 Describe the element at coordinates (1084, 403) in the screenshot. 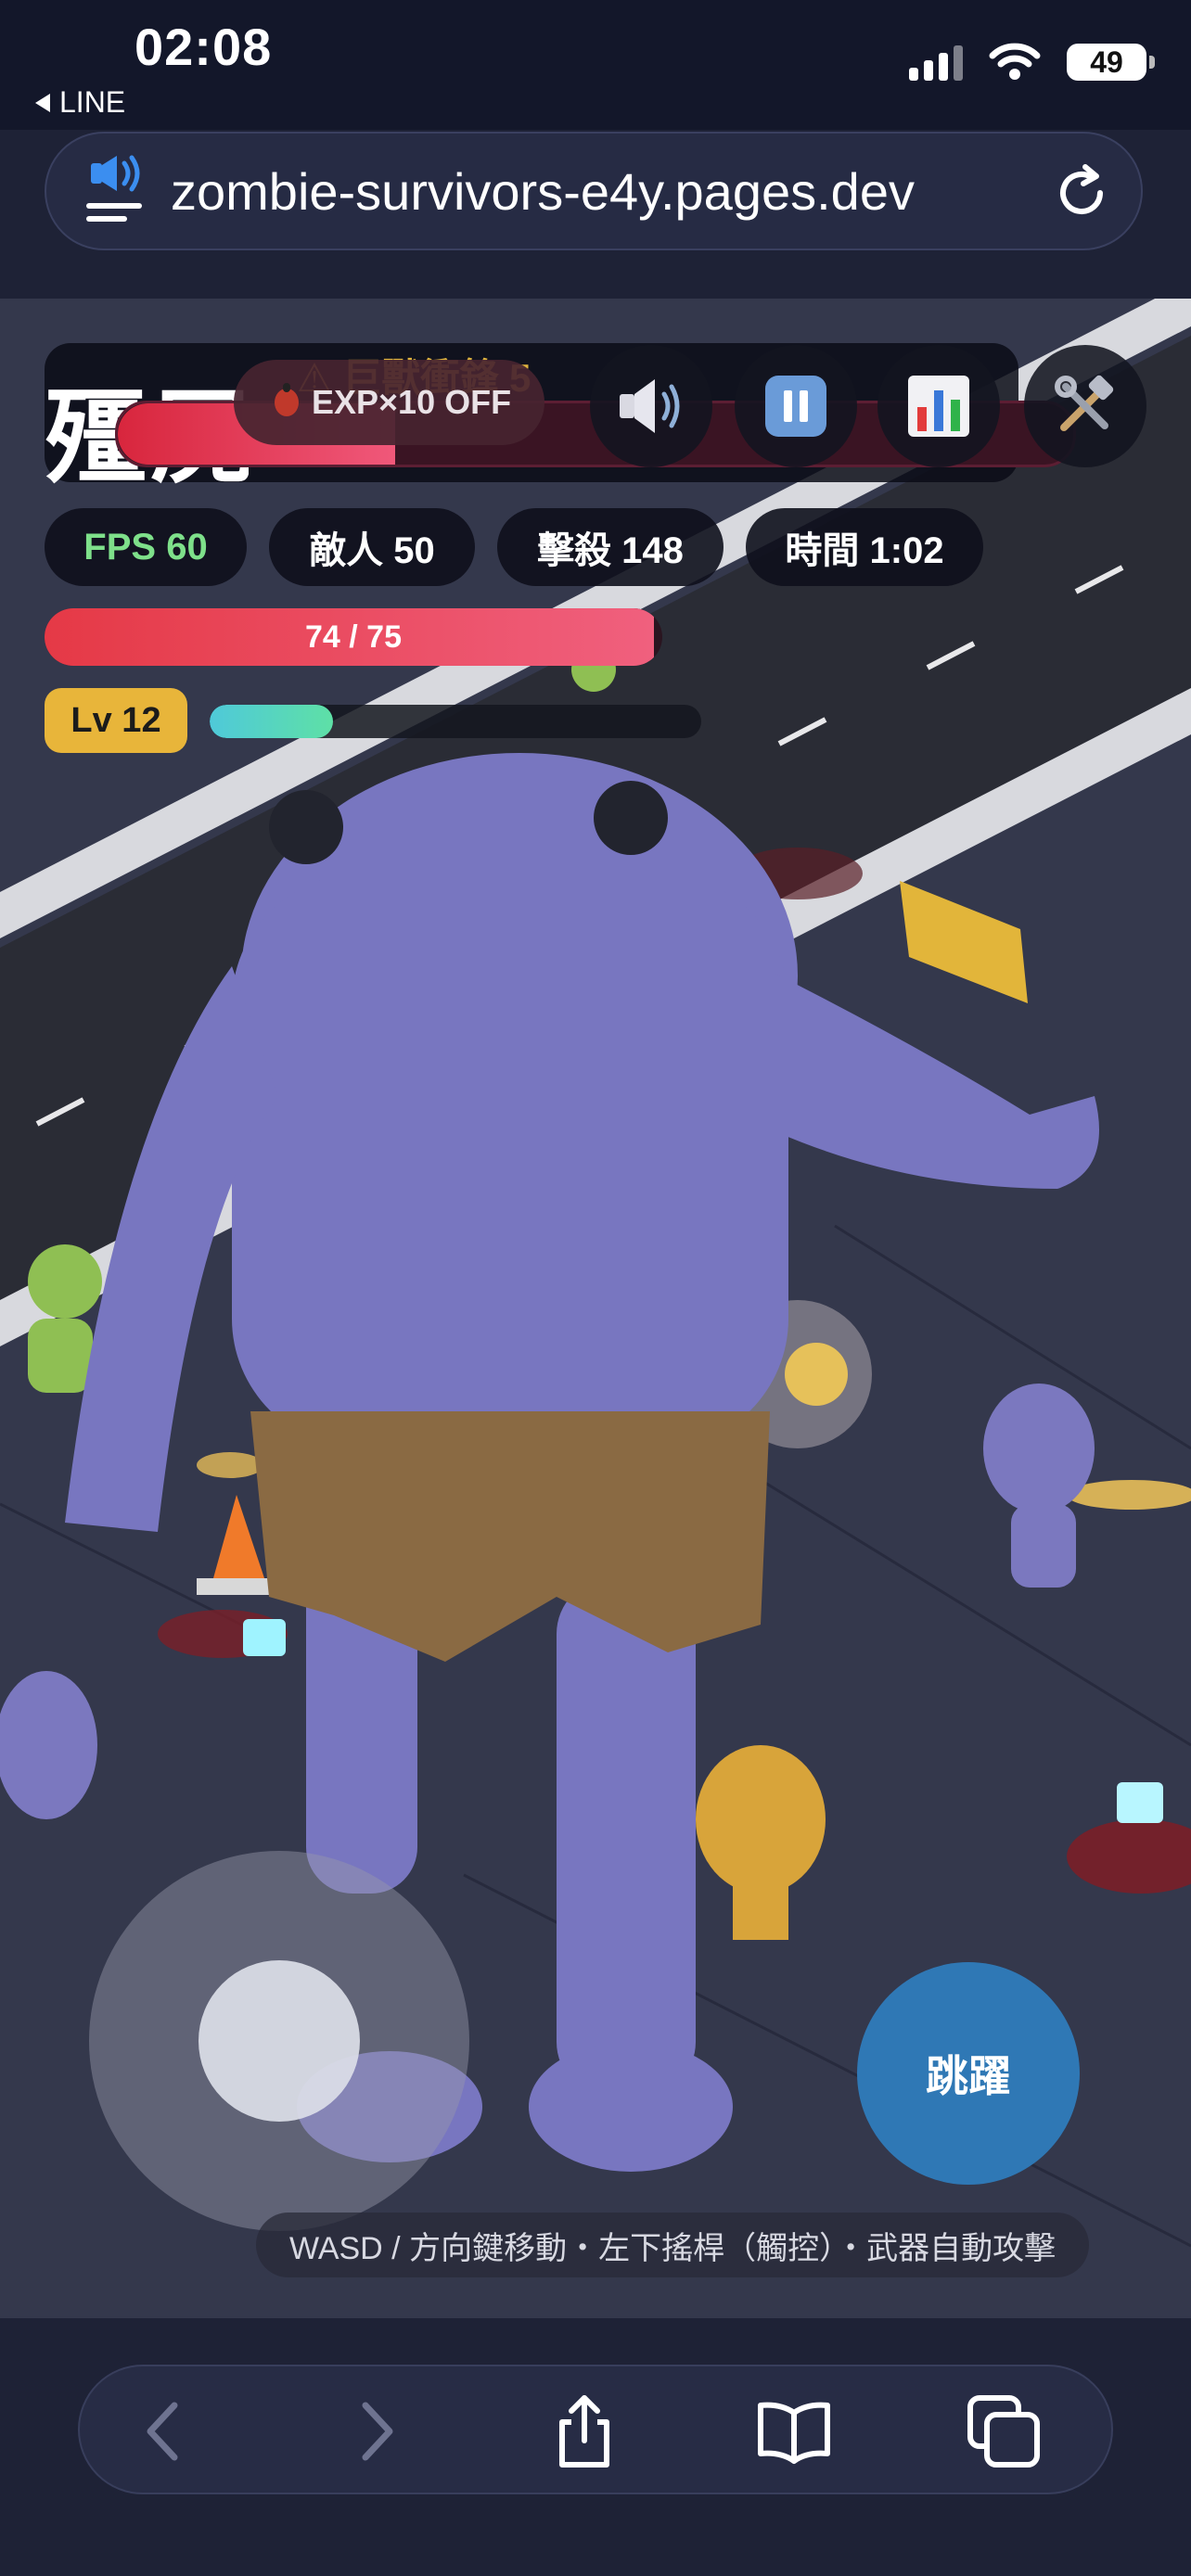

I see `tools-icon` at that location.